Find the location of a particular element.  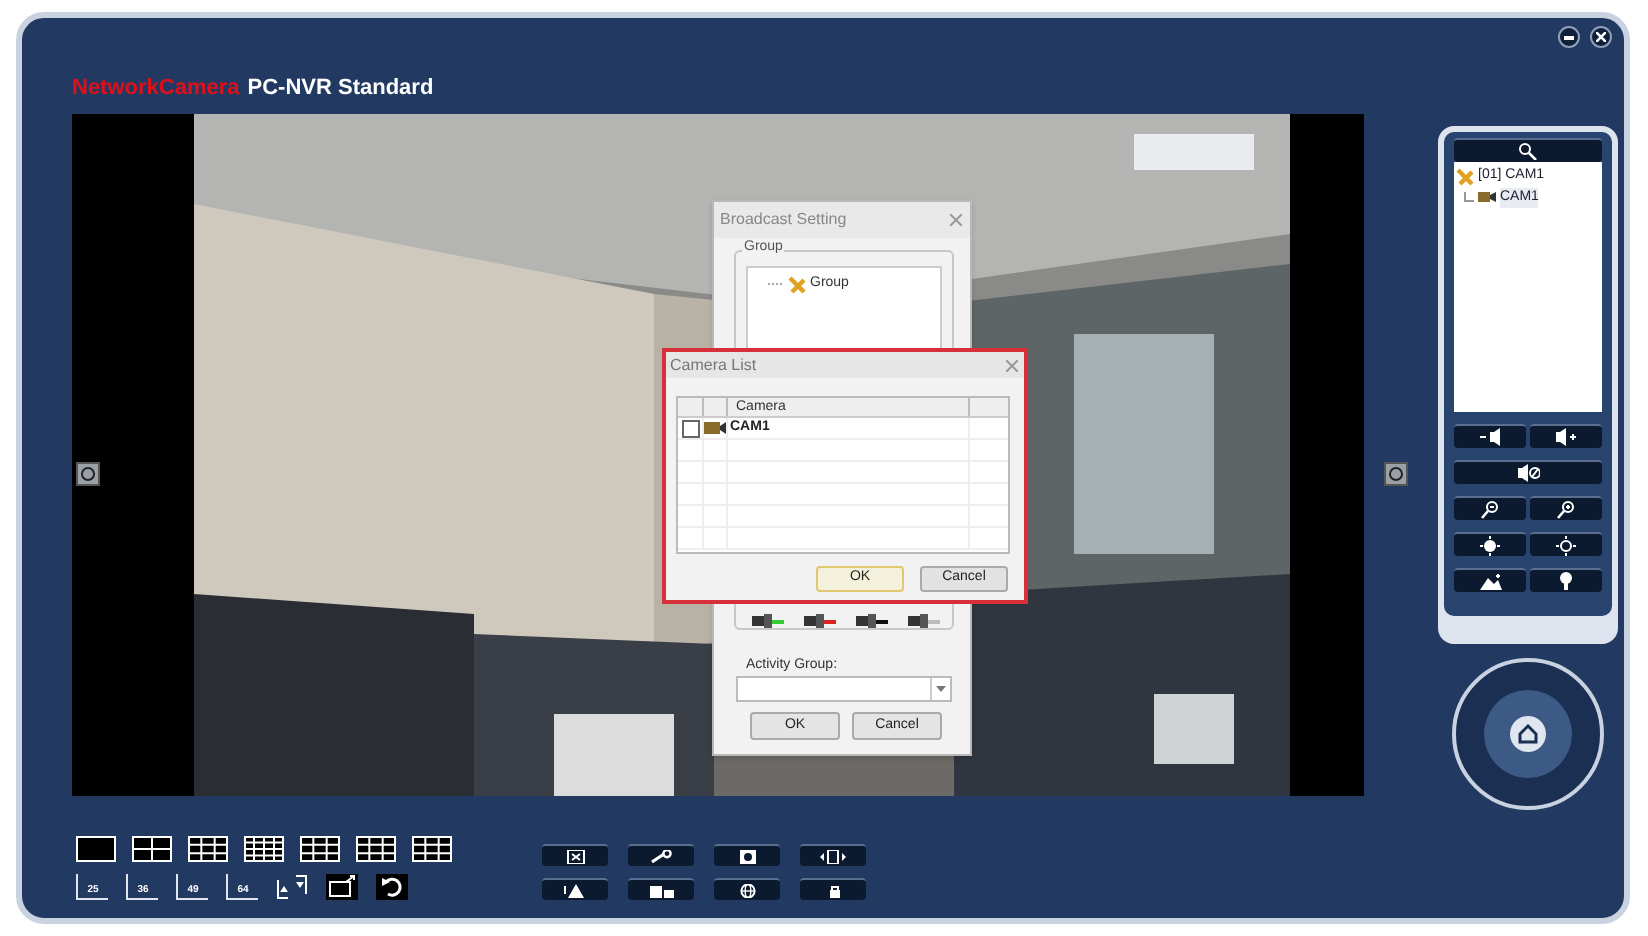

app-title: PC-NVR Standard is located at coordinates (340, 88).